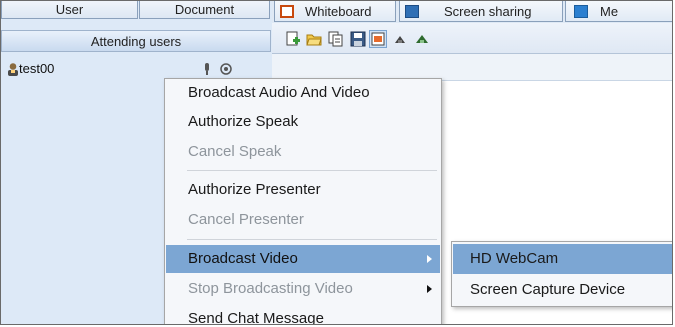 The image size is (675, 327). Describe the element at coordinates (303, 259) in the screenshot. I see `menu-broadcast-video: Broadcast Video` at that location.